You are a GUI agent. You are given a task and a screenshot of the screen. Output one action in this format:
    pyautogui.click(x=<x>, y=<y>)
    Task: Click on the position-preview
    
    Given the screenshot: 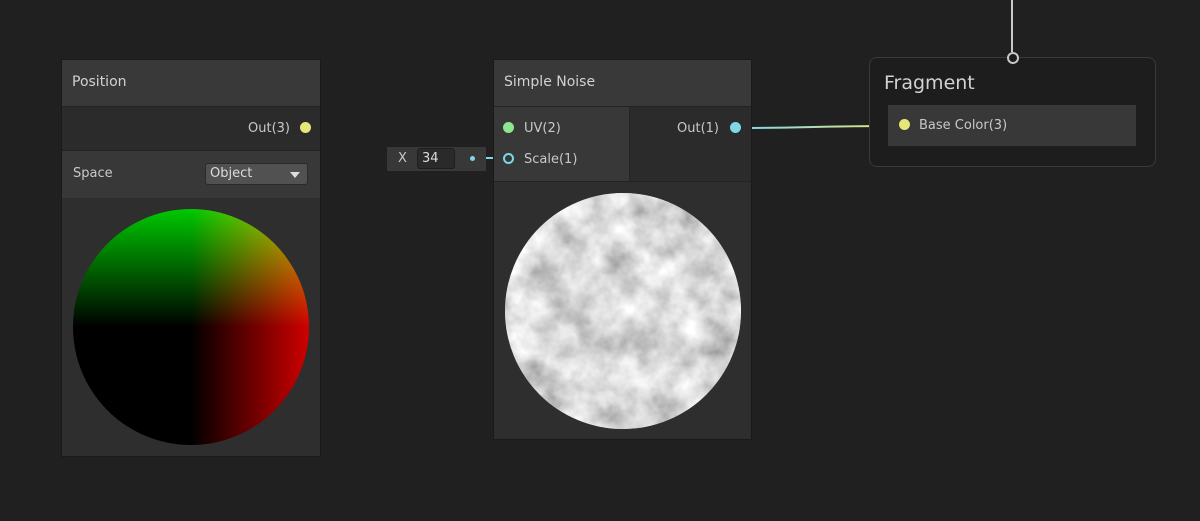 What is the action you would take?
    pyautogui.click(x=191, y=327)
    